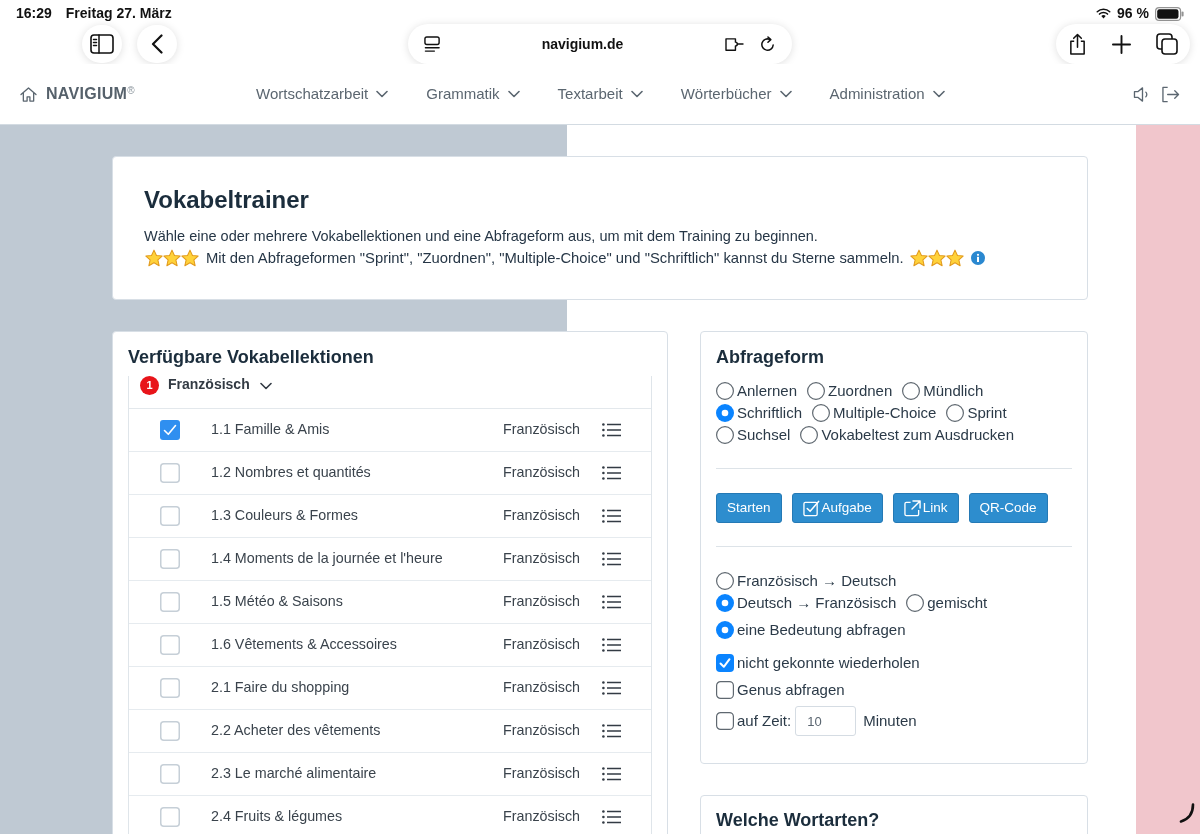 The height and width of the screenshot is (834, 1200). Describe the element at coordinates (767, 391) in the screenshot. I see `radio-label: Anlernen` at that location.